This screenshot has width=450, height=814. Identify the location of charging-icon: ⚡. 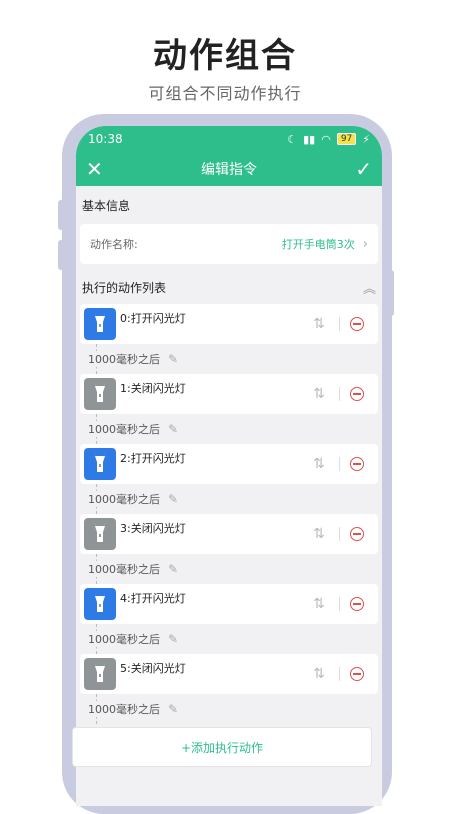
(366, 139).